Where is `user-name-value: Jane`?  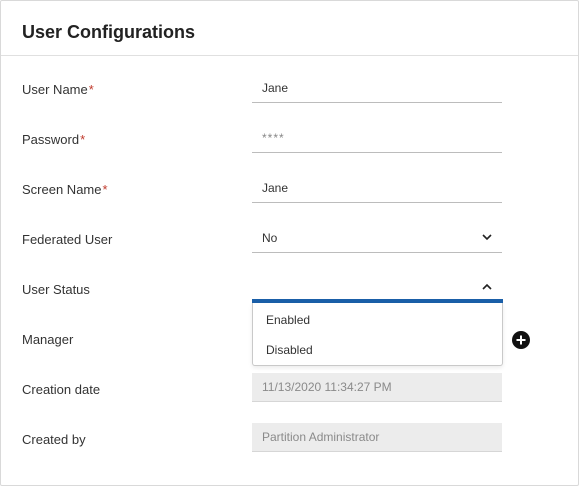 user-name-value: Jane is located at coordinates (275, 88).